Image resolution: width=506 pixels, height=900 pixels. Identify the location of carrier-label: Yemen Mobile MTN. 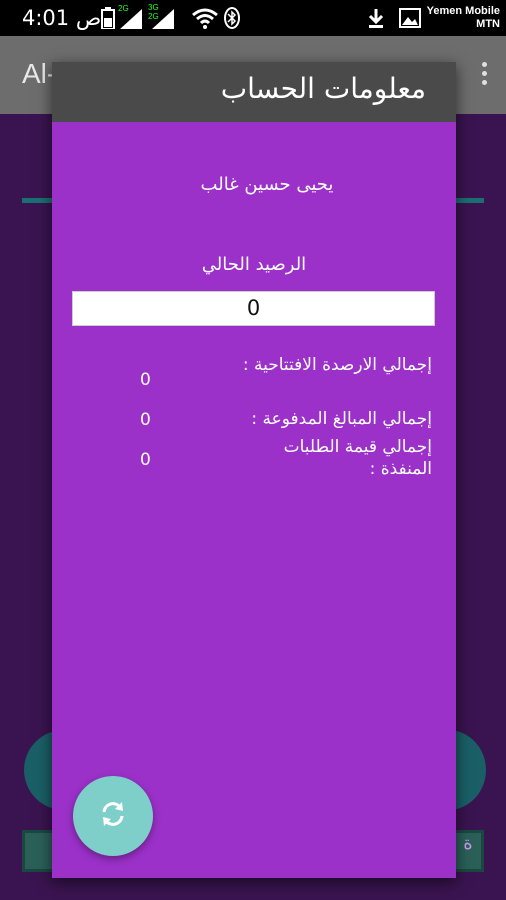
(463, 18).